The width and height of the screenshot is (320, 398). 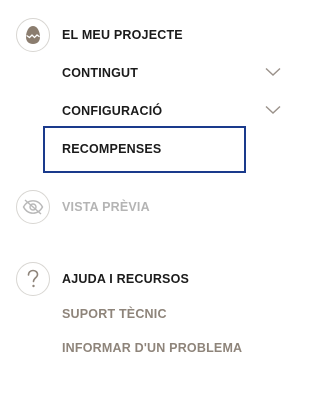 I want to click on question-icon, so click(x=33, y=279).